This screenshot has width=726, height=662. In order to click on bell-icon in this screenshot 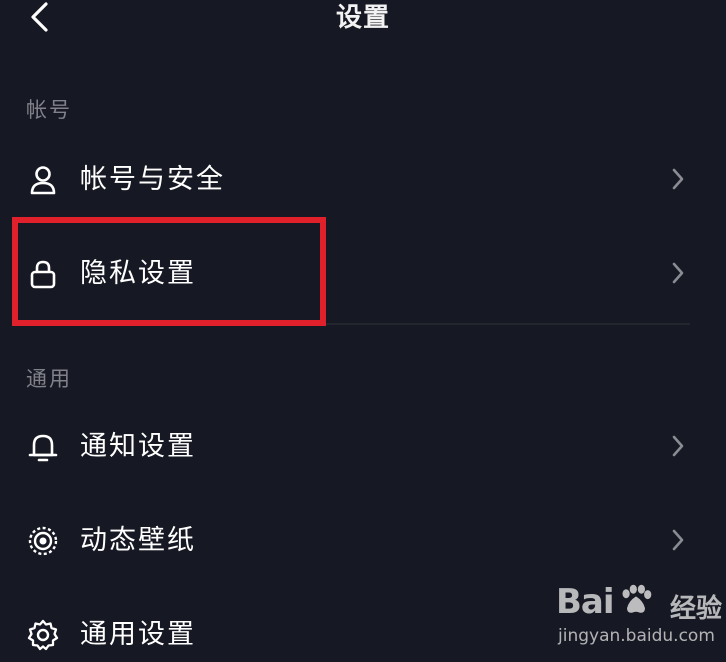, I will do `click(43, 447)`.